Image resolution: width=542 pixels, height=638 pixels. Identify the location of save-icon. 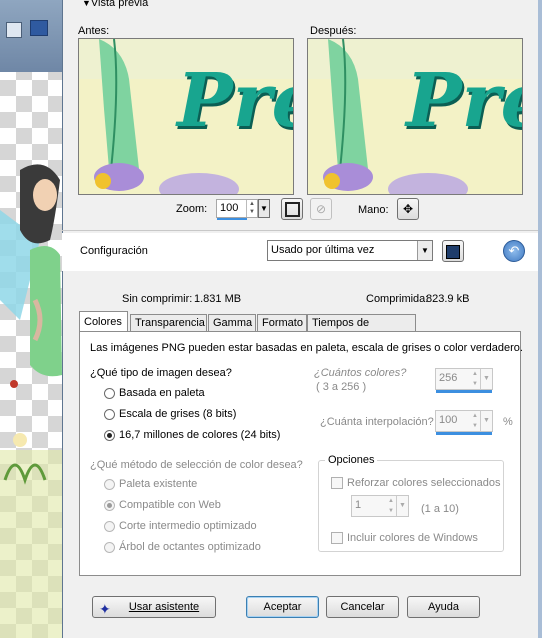
(453, 252).